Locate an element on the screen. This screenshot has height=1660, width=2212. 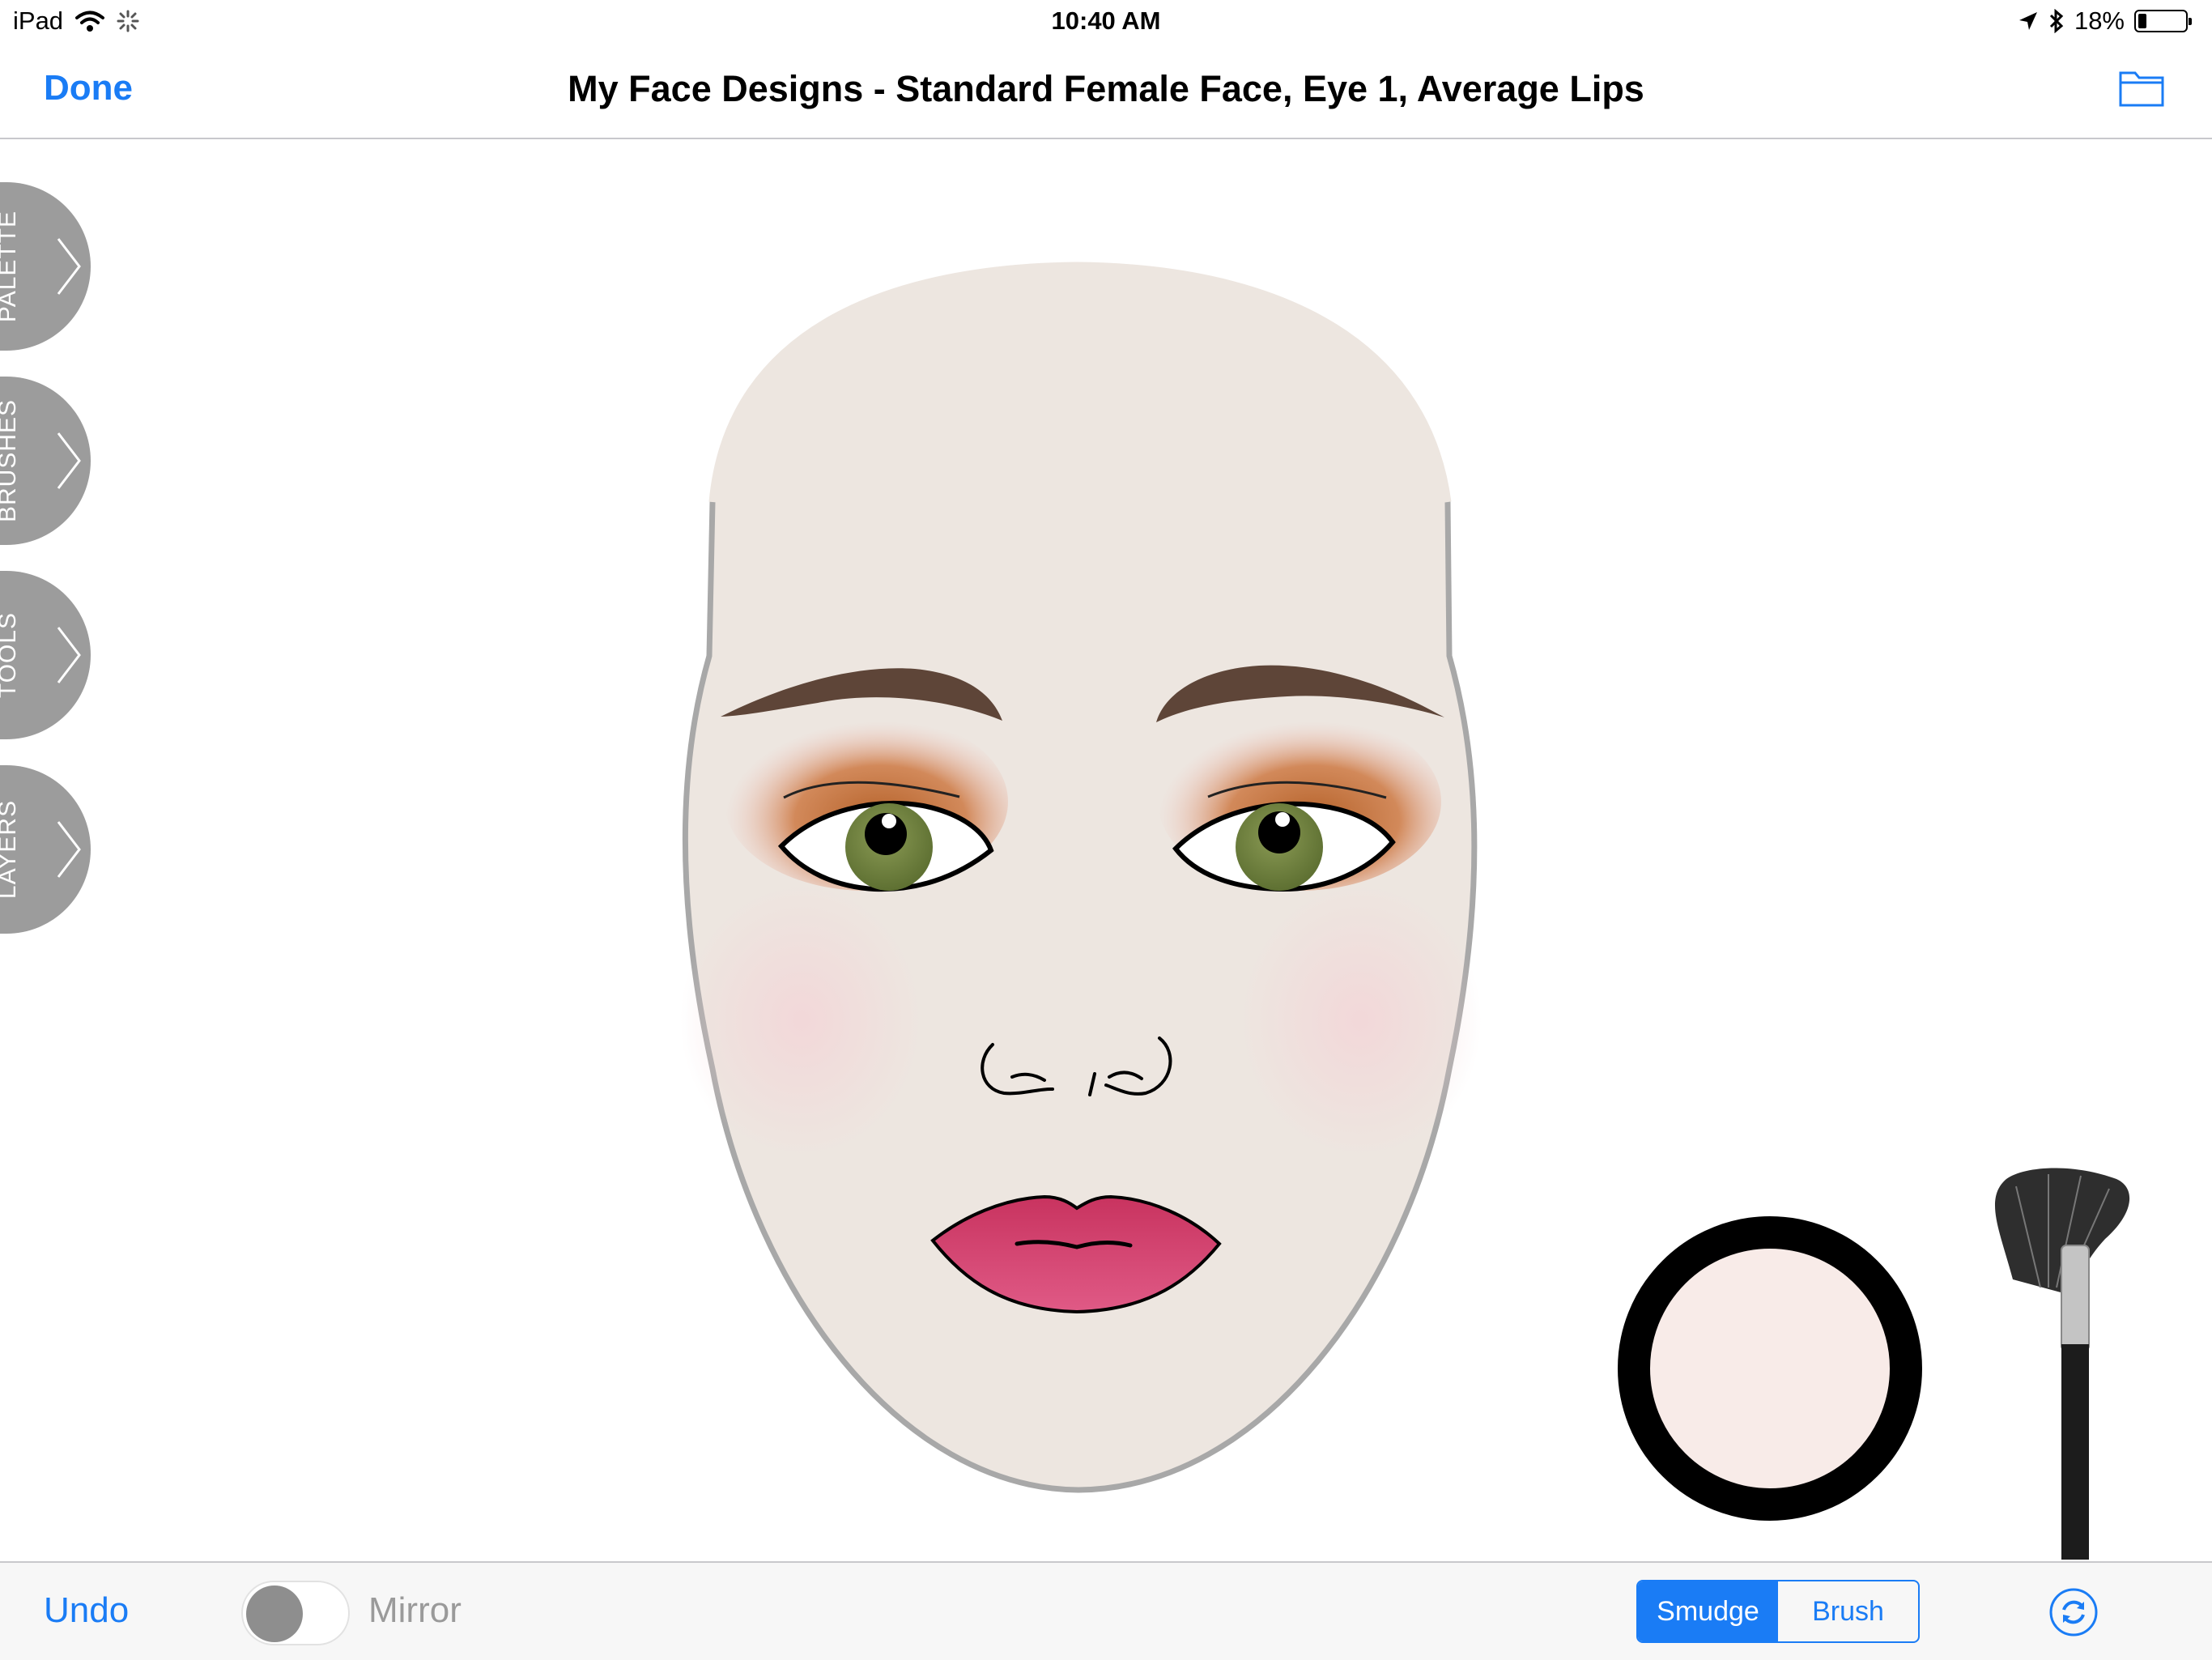
battery-level-fill is located at coordinates (2142, 21).